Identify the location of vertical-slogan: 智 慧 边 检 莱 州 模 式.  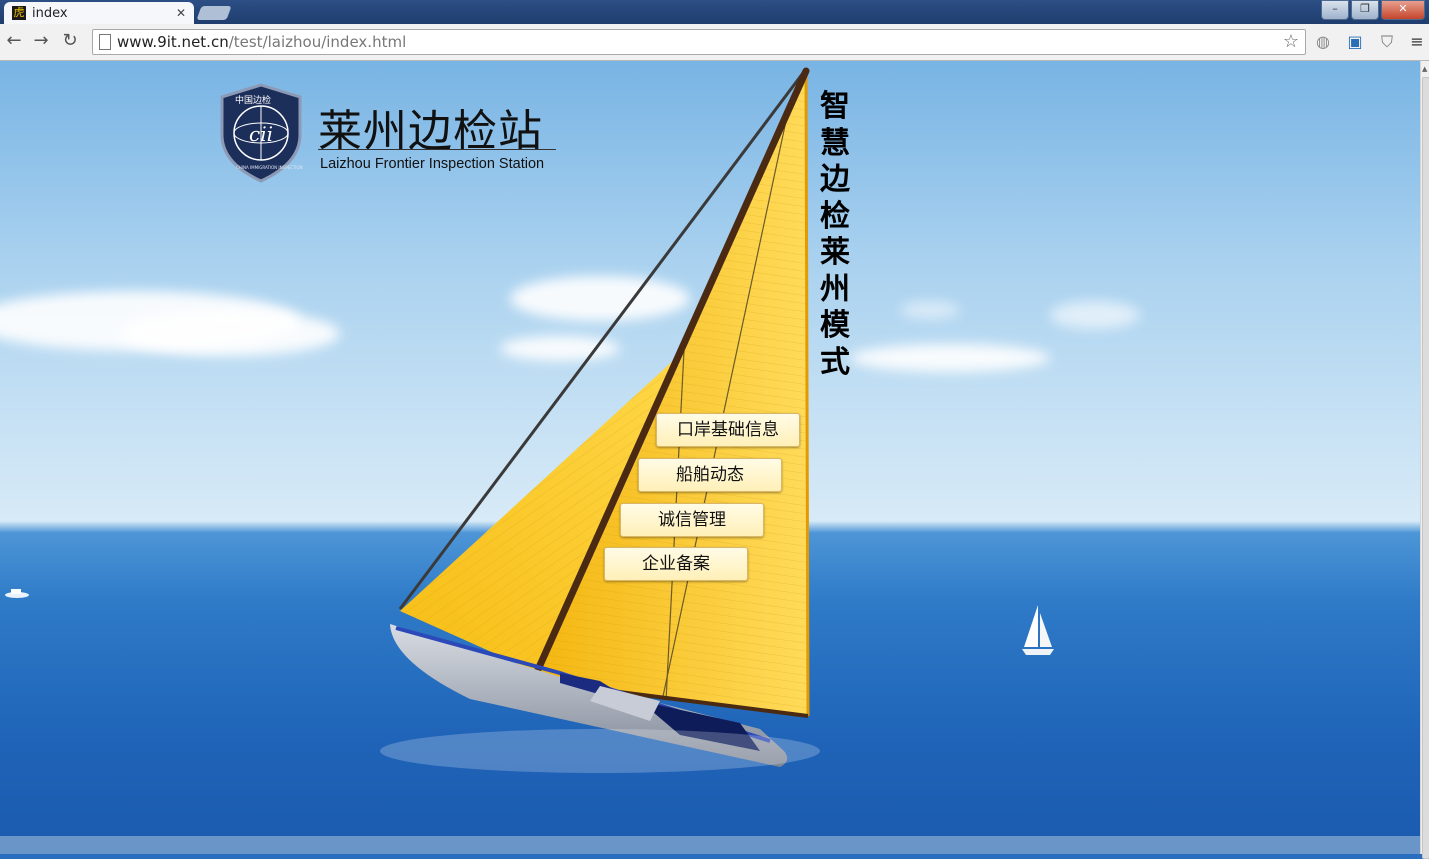
(835, 235).